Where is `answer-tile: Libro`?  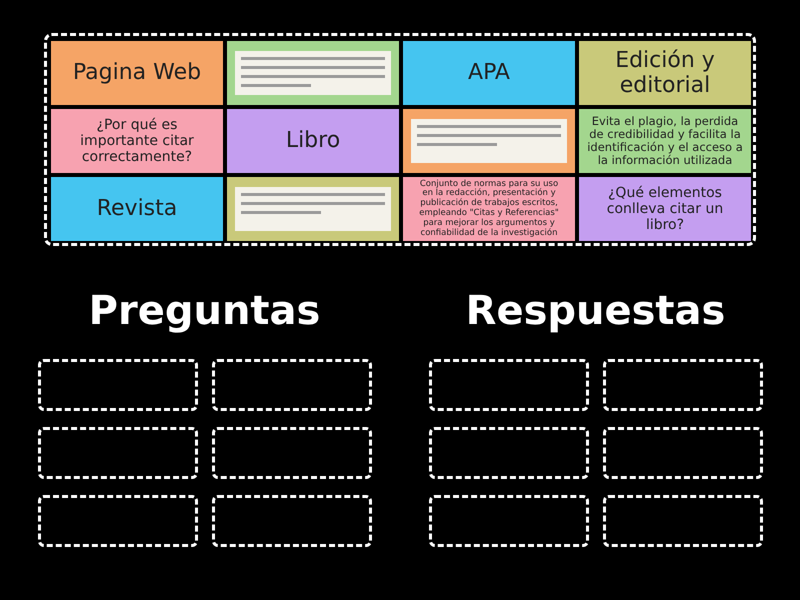 answer-tile: Libro is located at coordinates (313, 141).